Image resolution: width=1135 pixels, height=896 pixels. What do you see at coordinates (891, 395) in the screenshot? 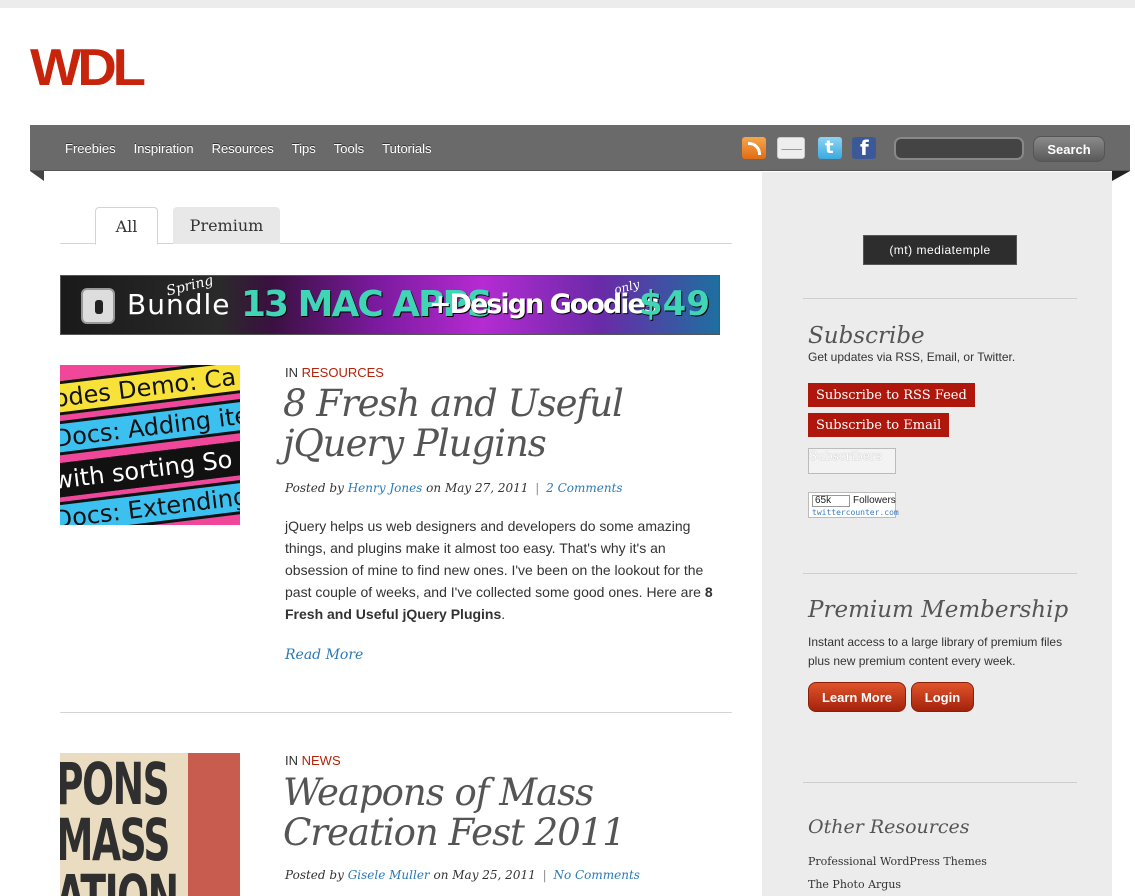
I see `subscribe-rss-button: Subscribe to RSS Feed` at bounding box center [891, 395].